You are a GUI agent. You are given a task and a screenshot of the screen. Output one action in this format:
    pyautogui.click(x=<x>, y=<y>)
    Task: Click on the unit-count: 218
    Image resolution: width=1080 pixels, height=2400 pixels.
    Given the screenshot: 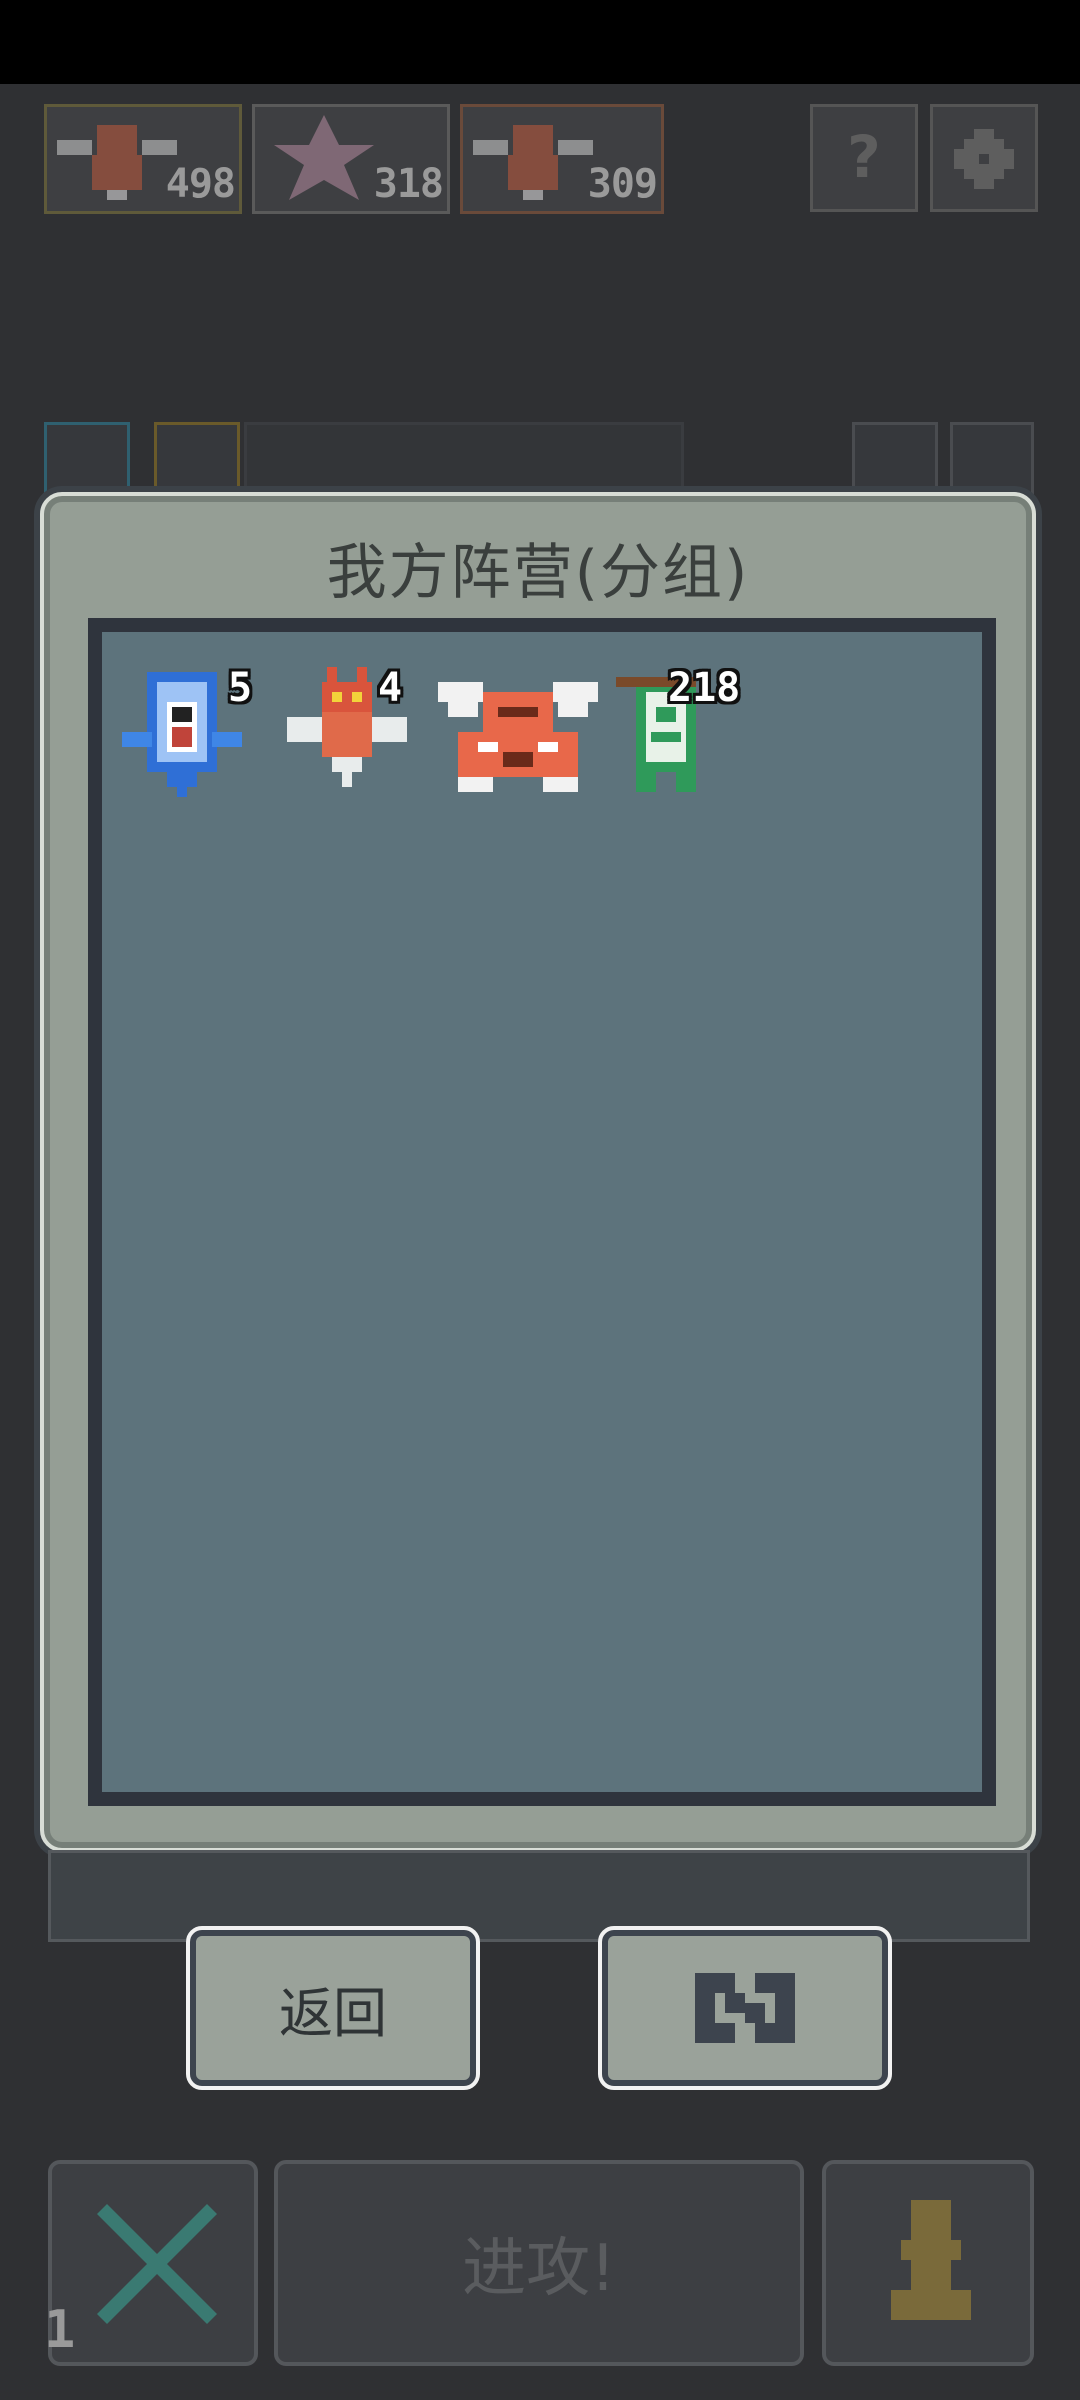 What is the action you would take?
    pyautogui.click(x=704, y=688)
    